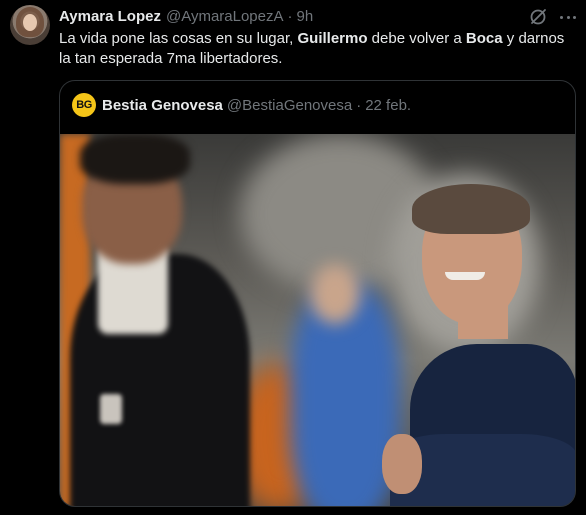 The width and height of the screenshot is (586, 515). What do you see at coordinates (388, 105) in the screenshot?
I see `quoted-tweet-date: 22 feb.` at bounding box center [388, 105].